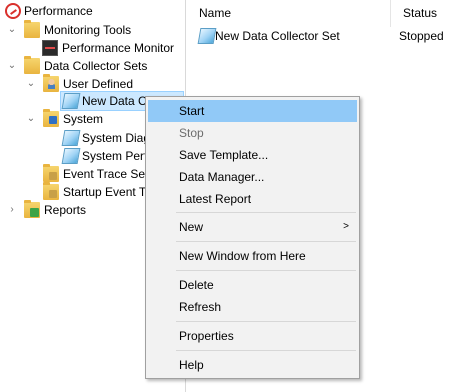 This screenshot has width=461, height=392. Describe the element at coordinates (88, 30) in the screenshot. I see `tree-item-monitoring-tools-label: Monitoring Tools` at that location.